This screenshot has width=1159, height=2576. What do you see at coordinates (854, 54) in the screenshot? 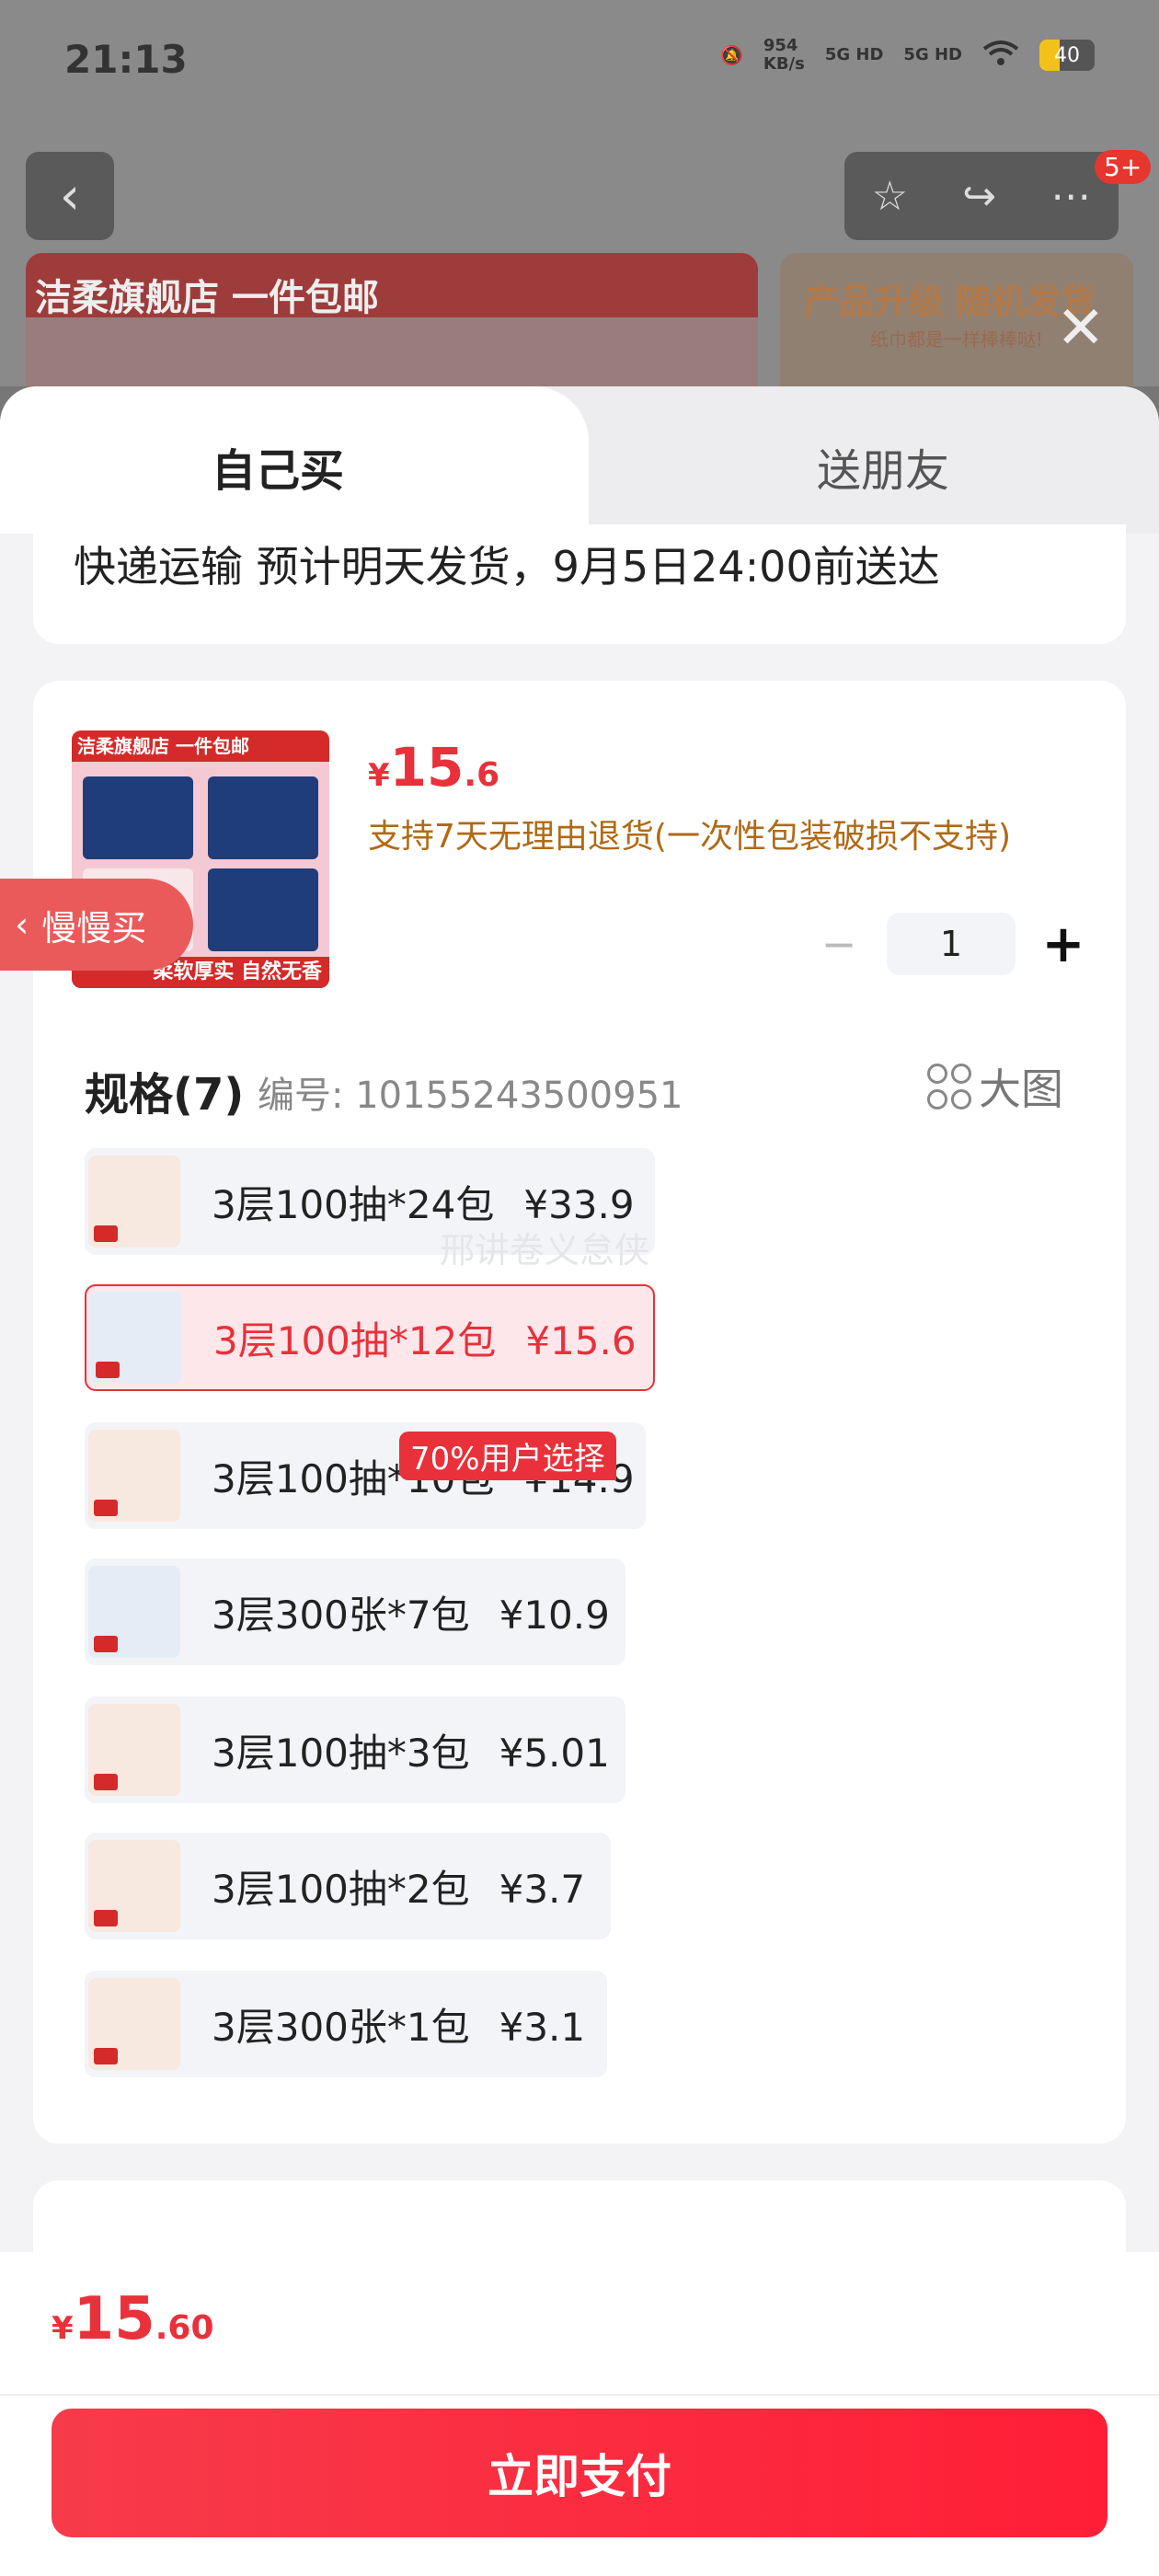
I see `signal-1: 5G HD` at bounding box center [854, 54].